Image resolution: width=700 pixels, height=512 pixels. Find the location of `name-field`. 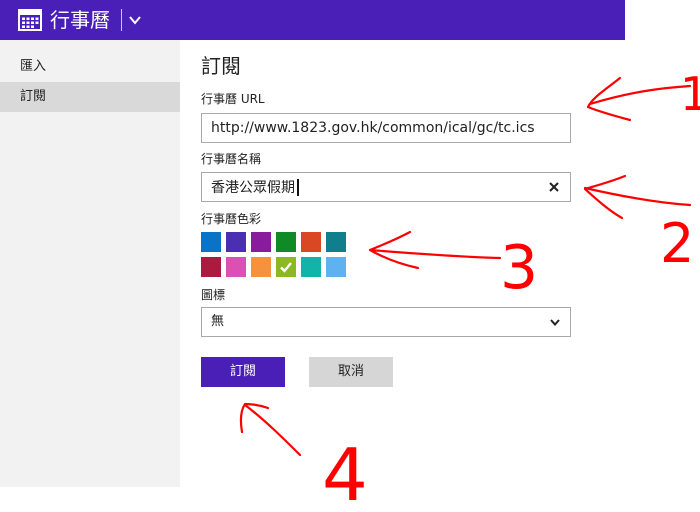

name-field is located at coordinates (386, 187).